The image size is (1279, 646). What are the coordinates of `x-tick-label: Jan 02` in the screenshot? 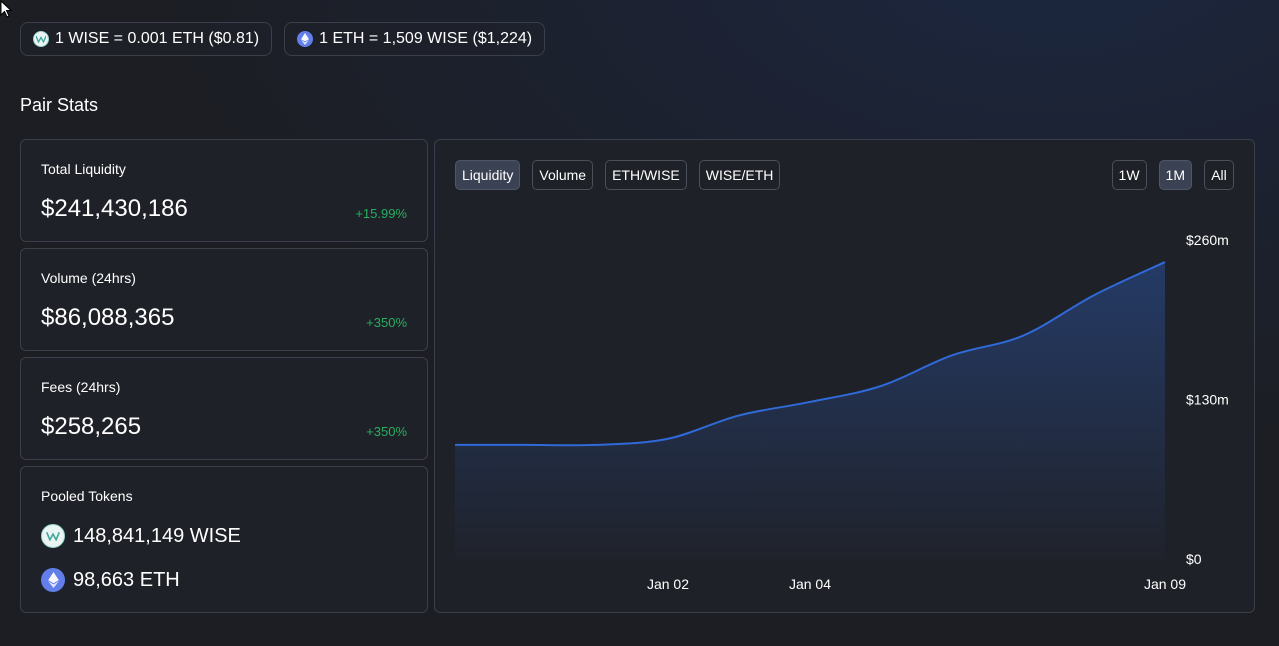 It's located at (668, 584).